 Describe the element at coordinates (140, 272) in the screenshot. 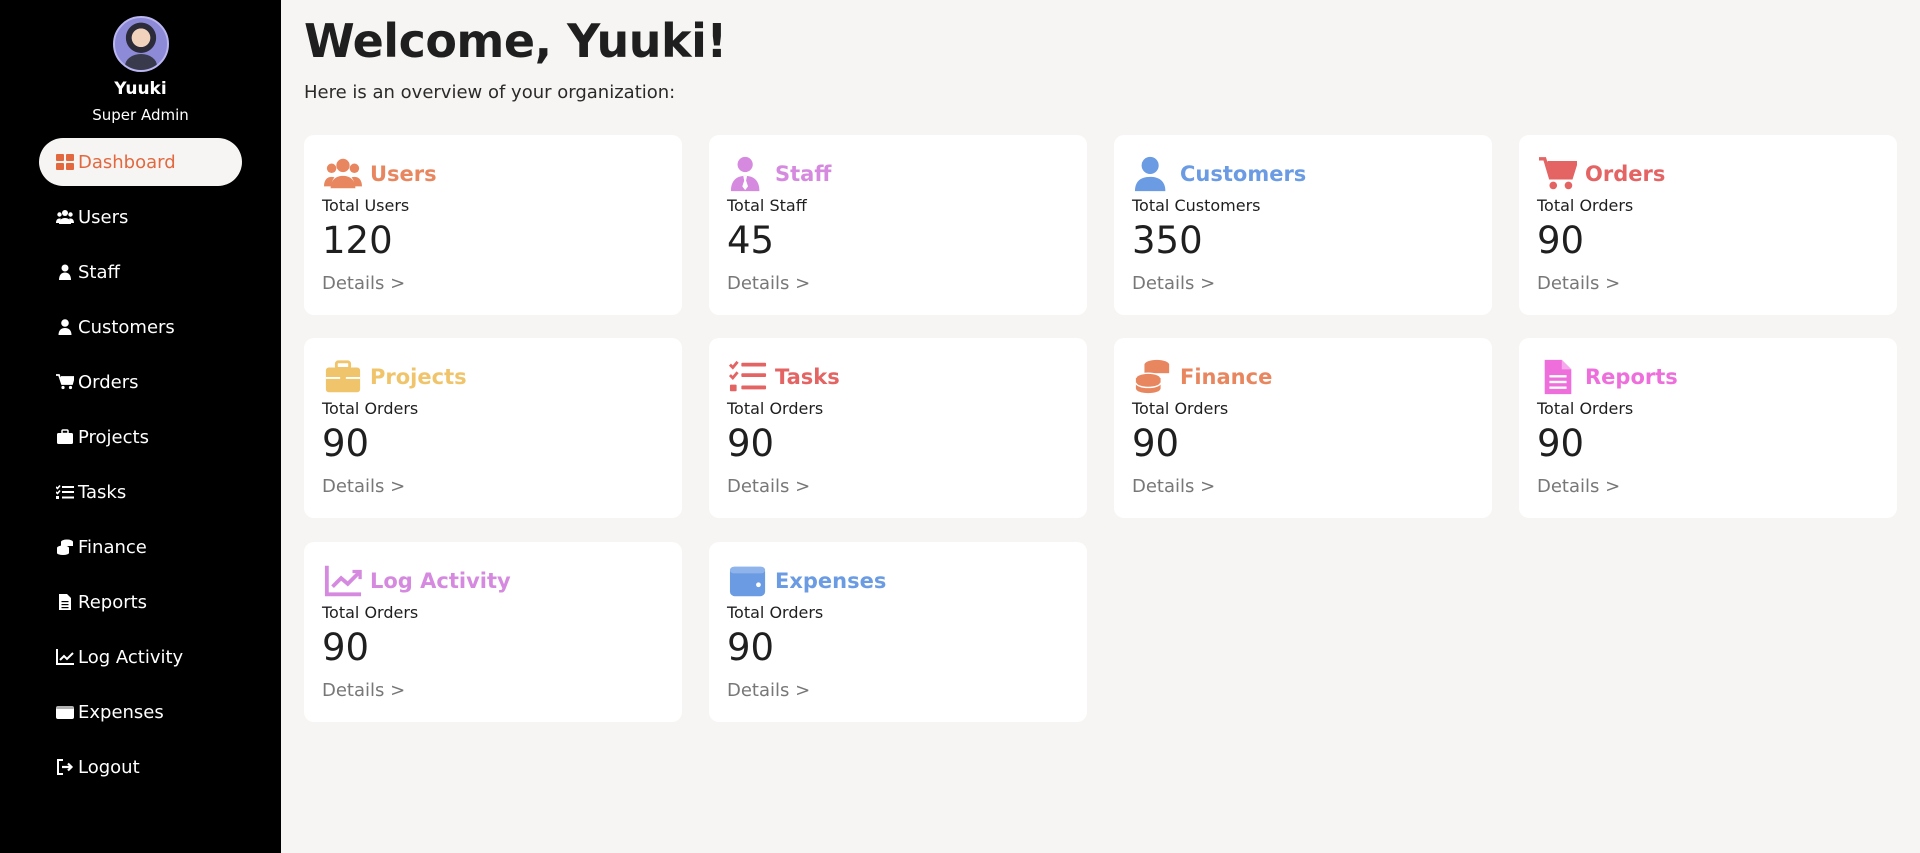

I see `sidebar-item-staff: Staff` at that location.